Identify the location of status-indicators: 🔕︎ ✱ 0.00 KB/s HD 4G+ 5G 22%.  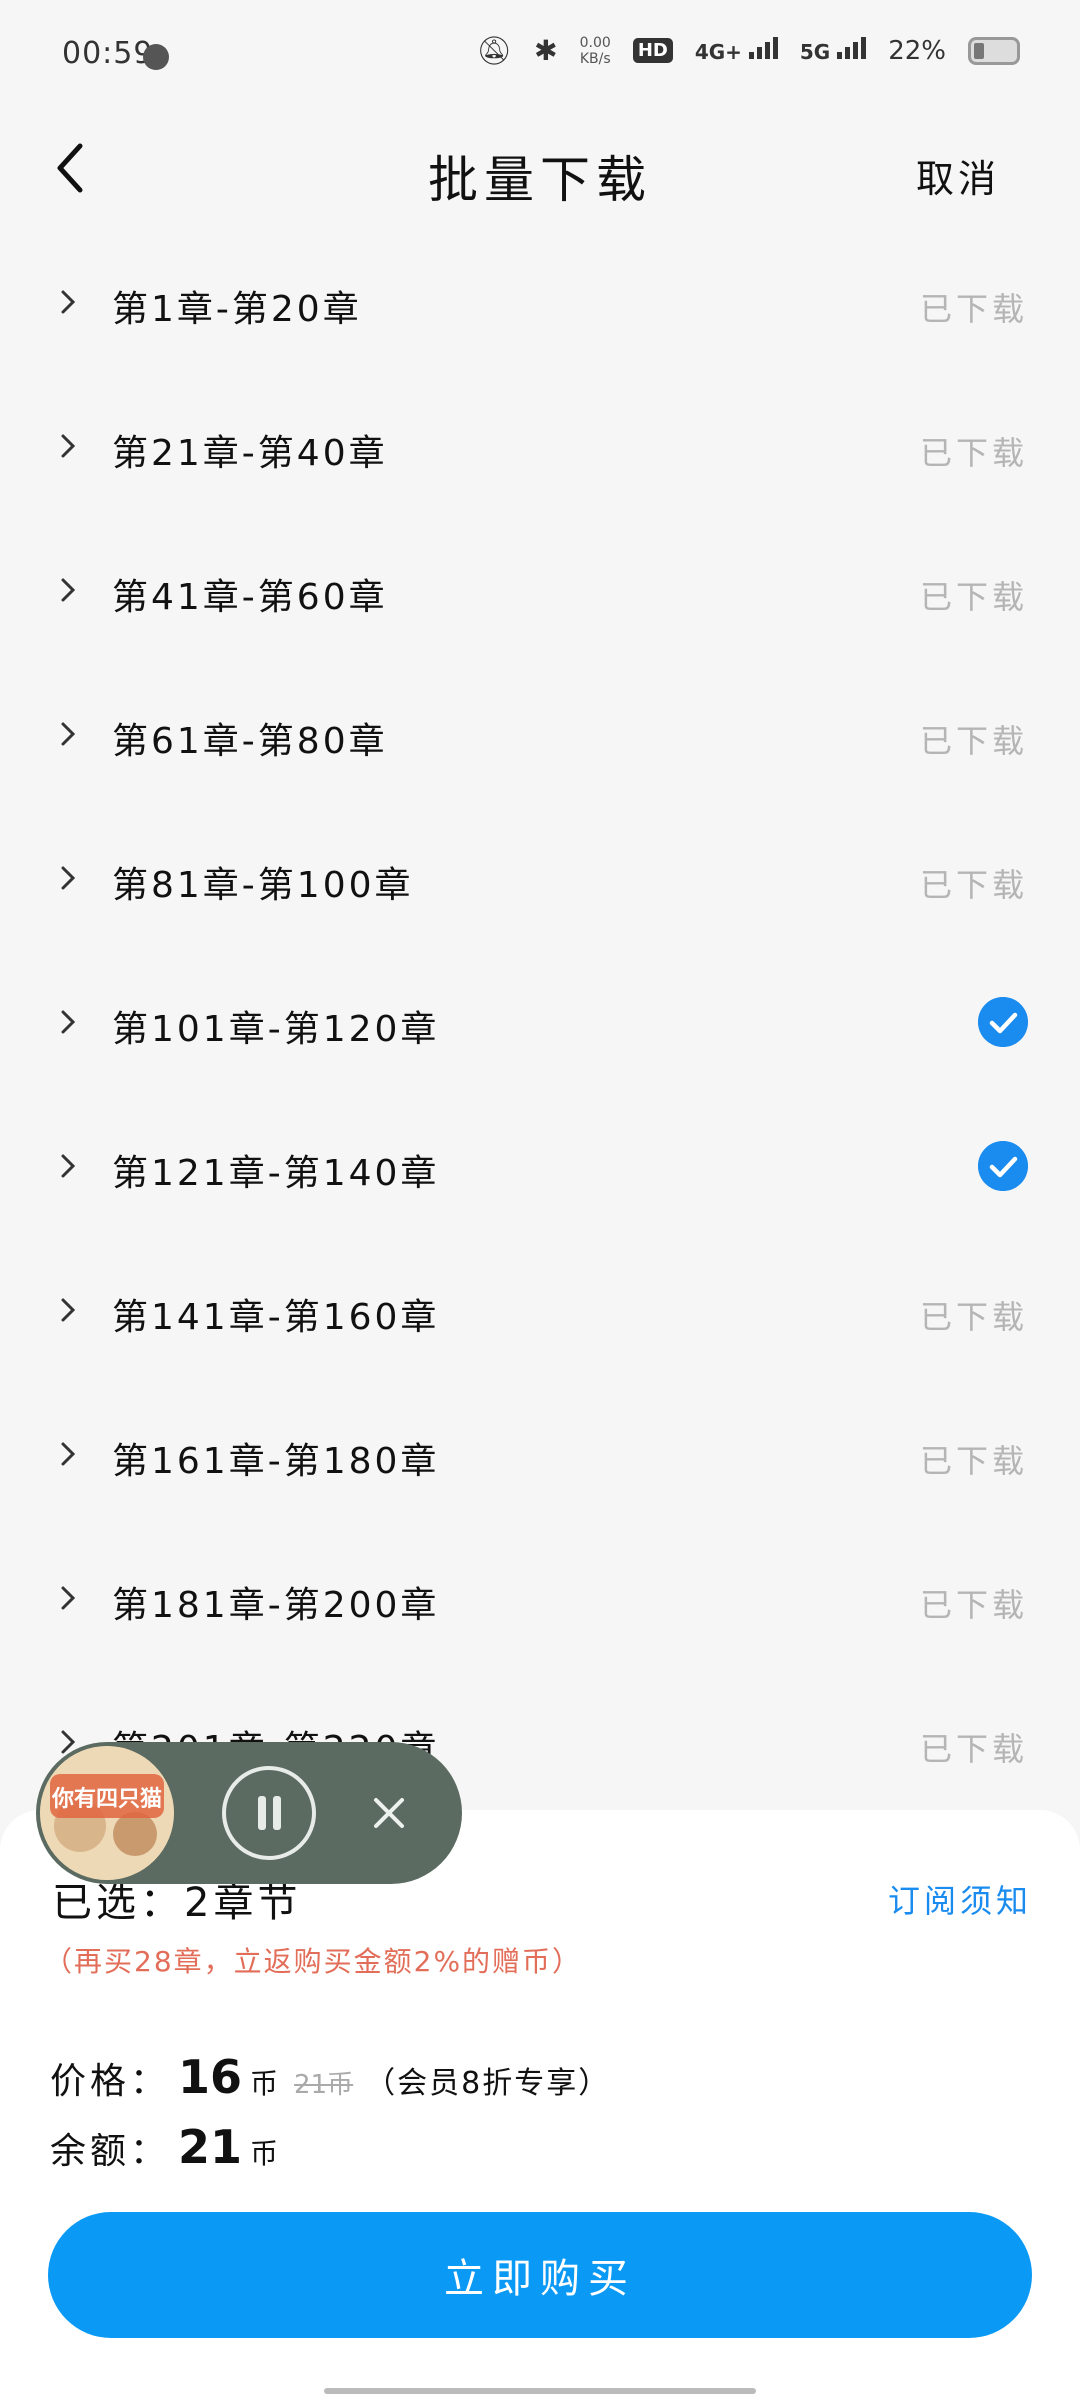
(748, 50).